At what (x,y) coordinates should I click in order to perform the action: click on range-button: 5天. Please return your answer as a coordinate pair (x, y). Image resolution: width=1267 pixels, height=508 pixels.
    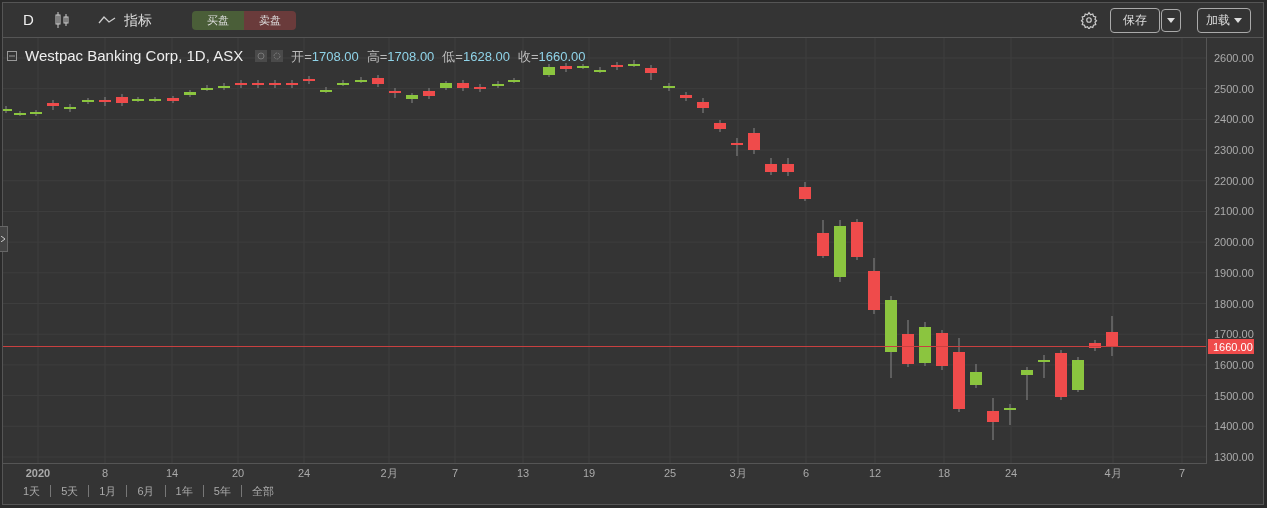
    Looking at the image, I should click on (70, 491).